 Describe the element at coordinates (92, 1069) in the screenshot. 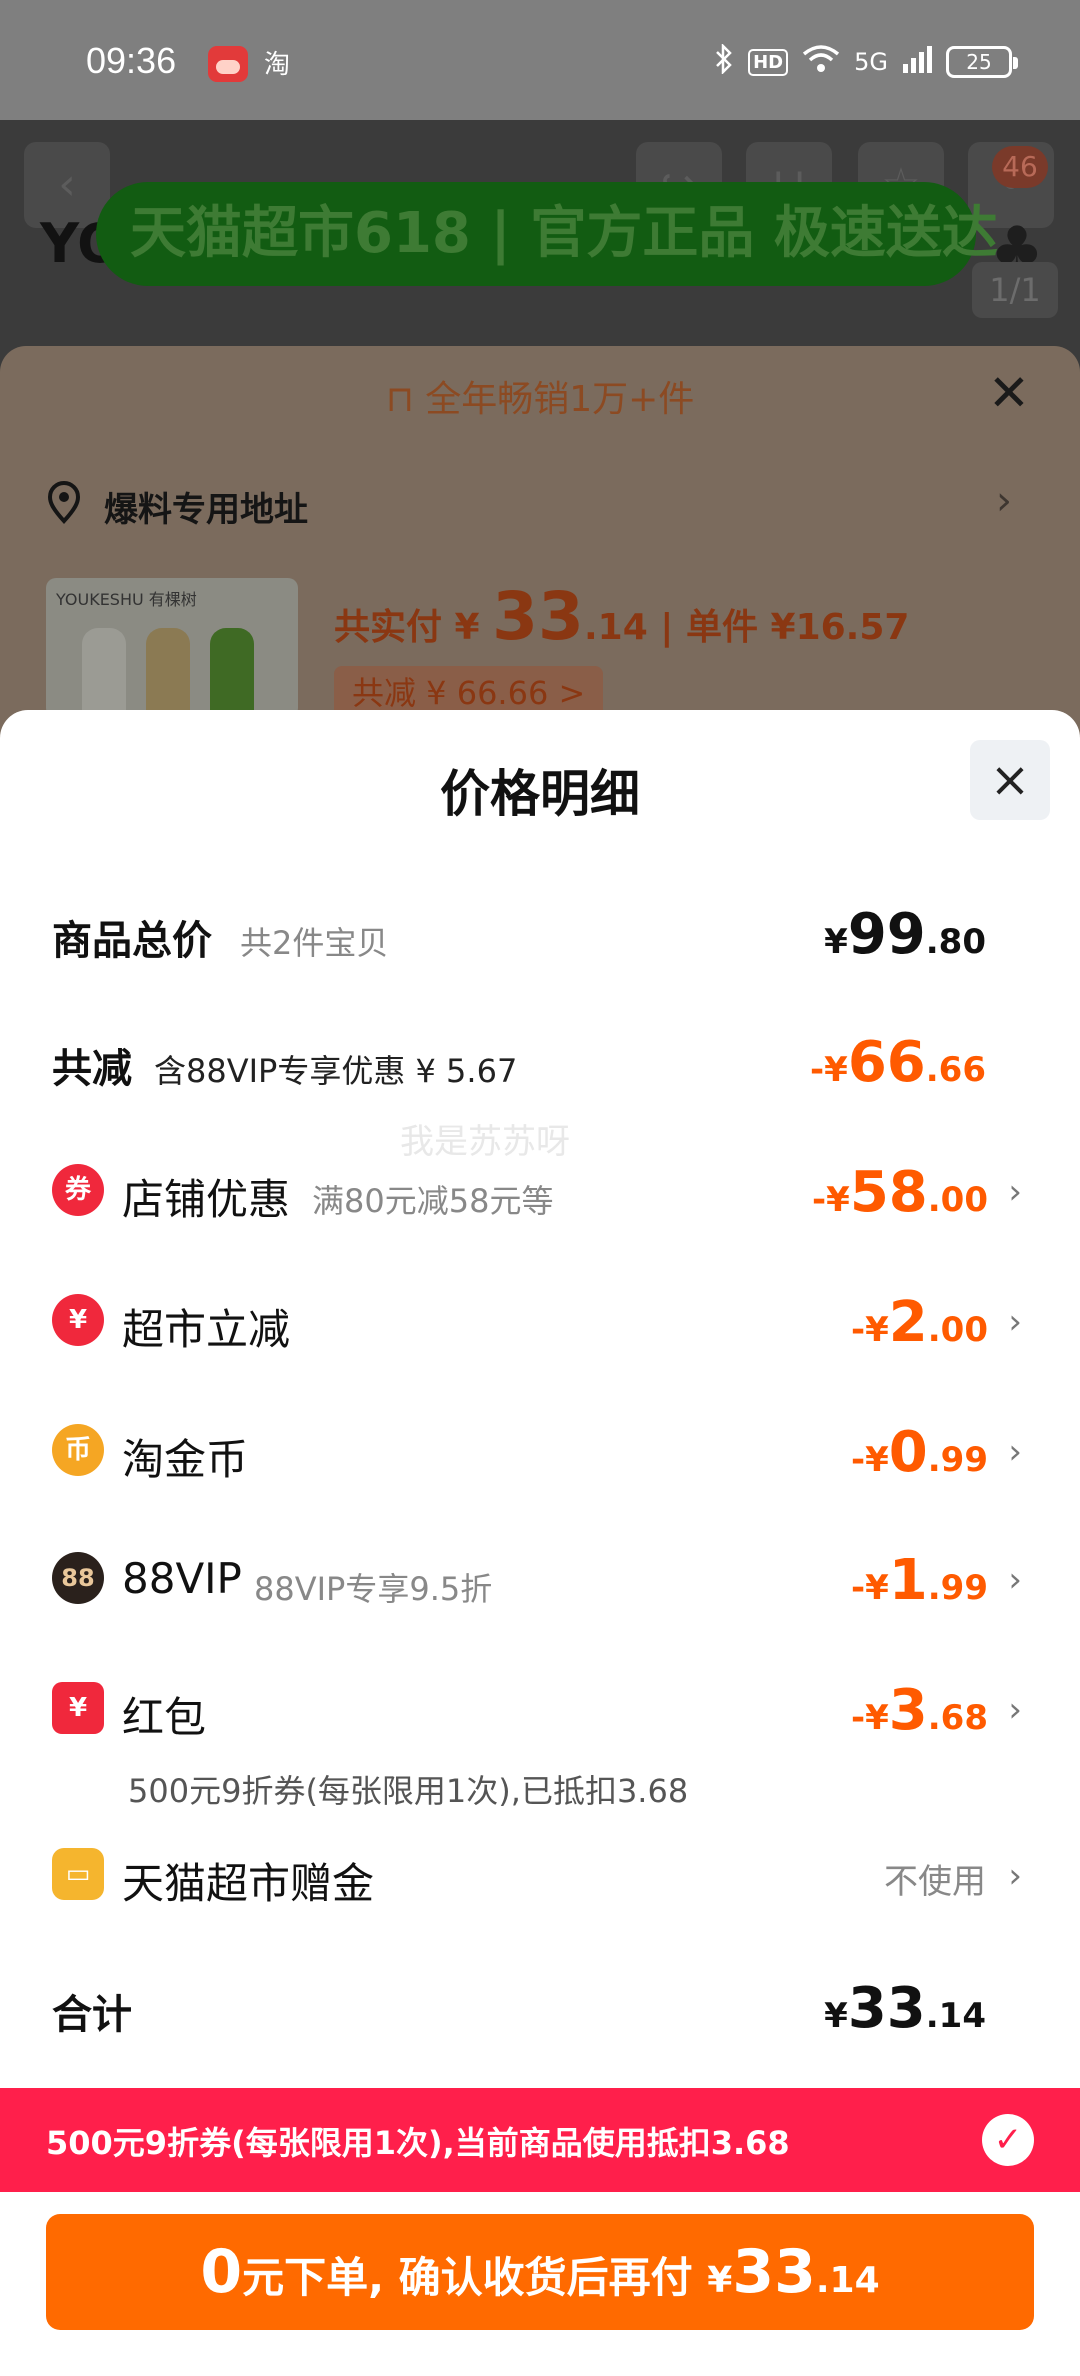

I see `row-label: 共减` at that location.